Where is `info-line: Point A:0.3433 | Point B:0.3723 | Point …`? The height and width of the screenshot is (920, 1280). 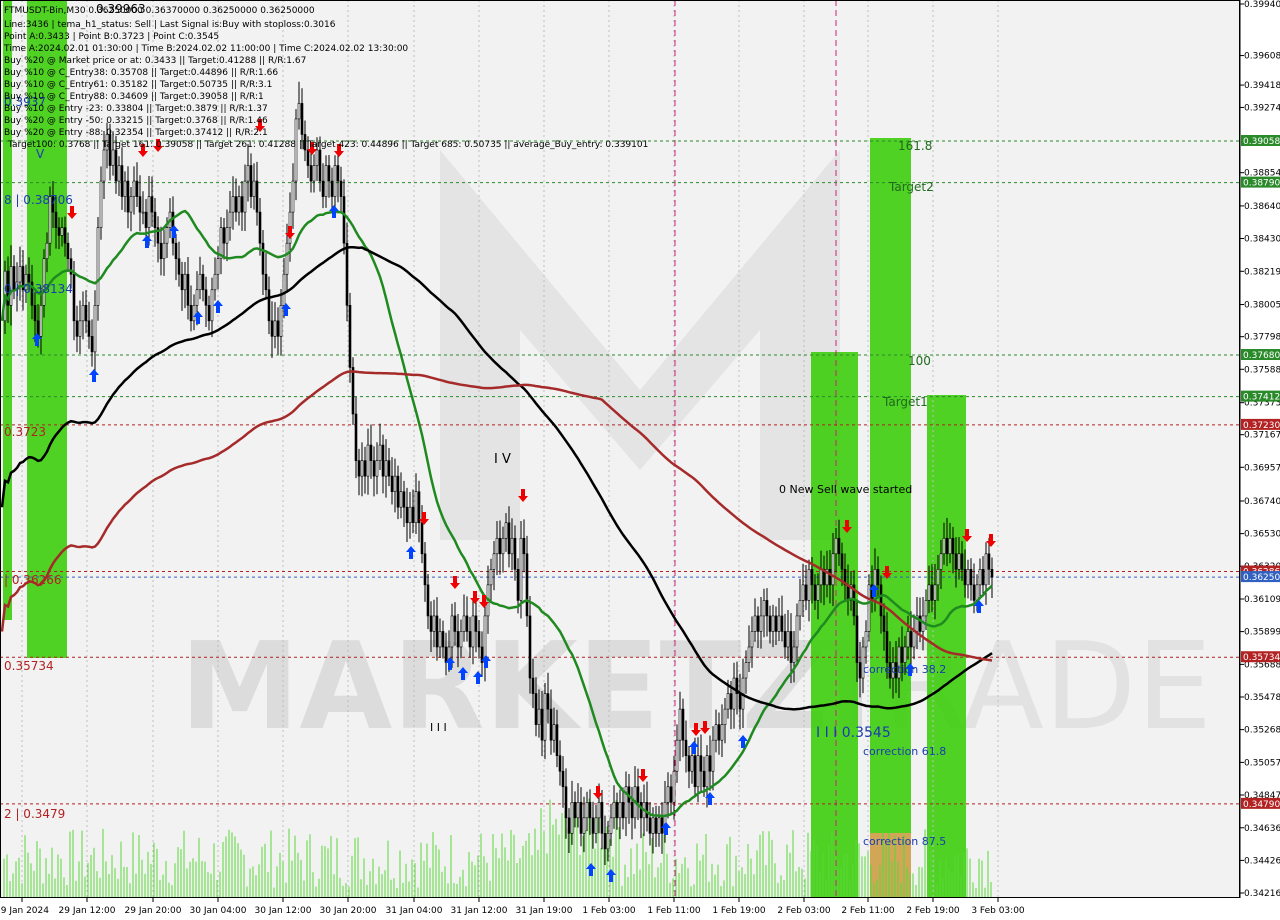
info-line: Point A:0.3433 | Point B:0.3723 | Point … is located at coordinates (111, 37).